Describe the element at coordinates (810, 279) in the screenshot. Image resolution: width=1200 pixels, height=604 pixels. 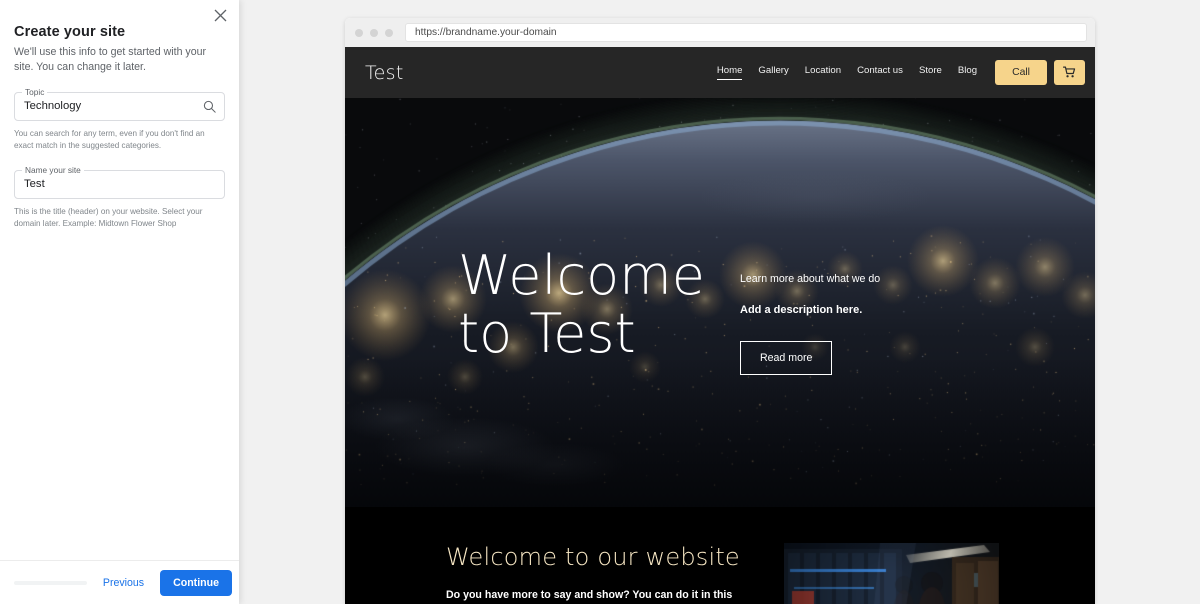
I see `hero-tagline: Learn more about what we do` at that location.